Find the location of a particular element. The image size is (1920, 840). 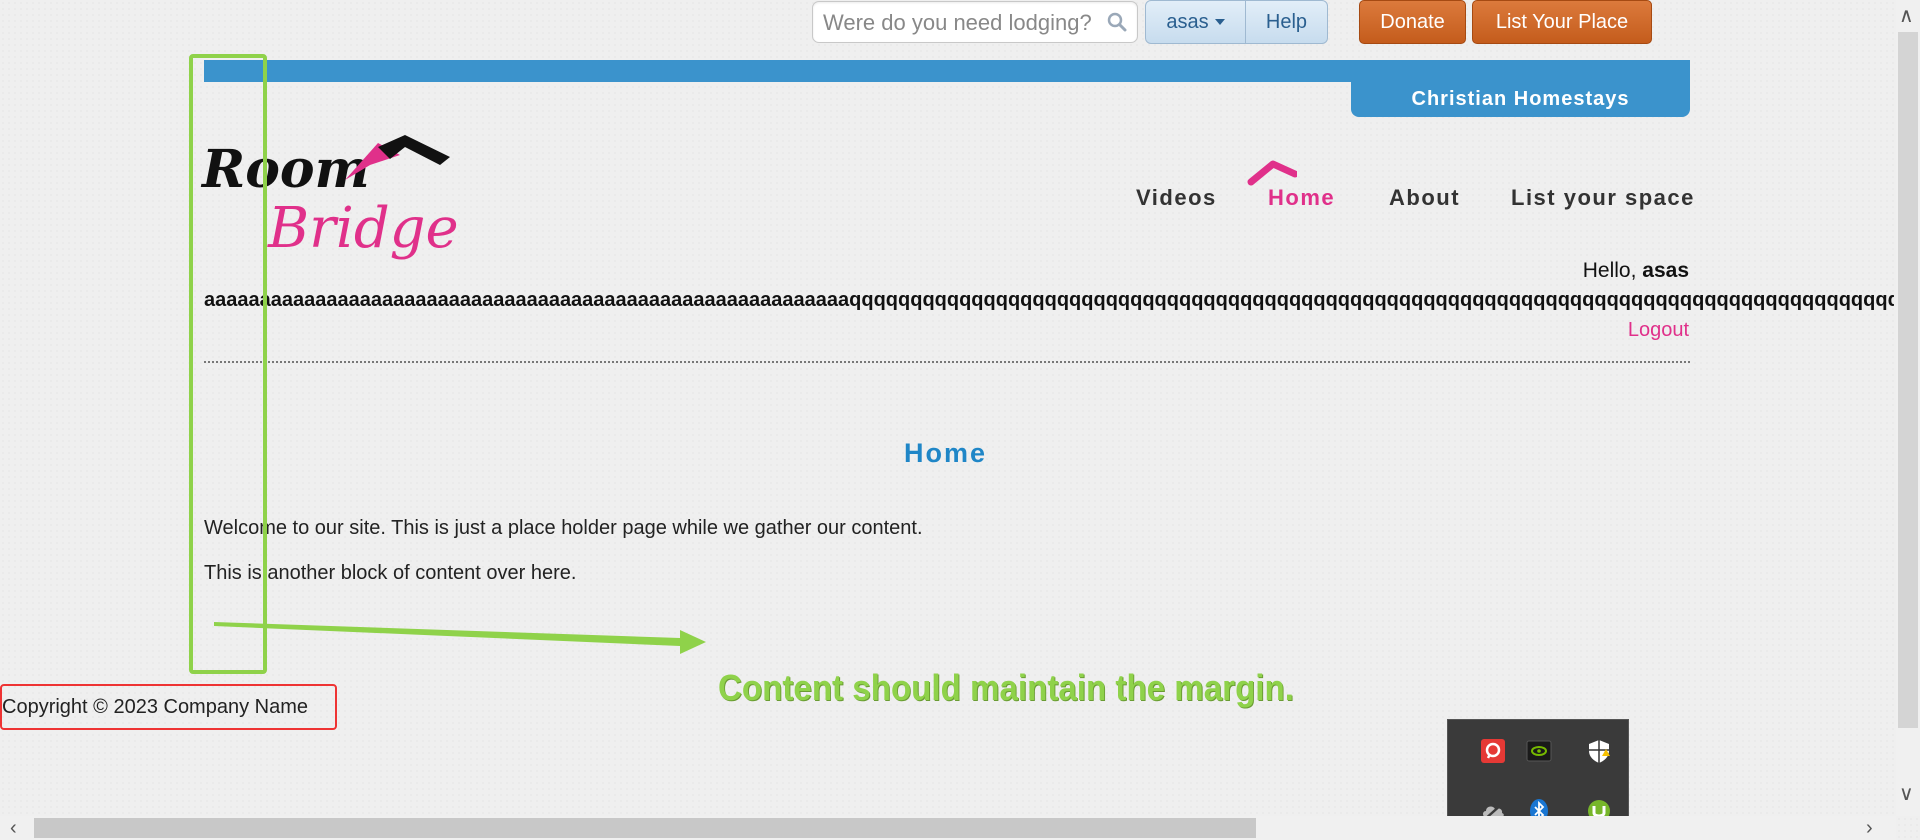

annotation-arrow is located at coordinates (460, 638).